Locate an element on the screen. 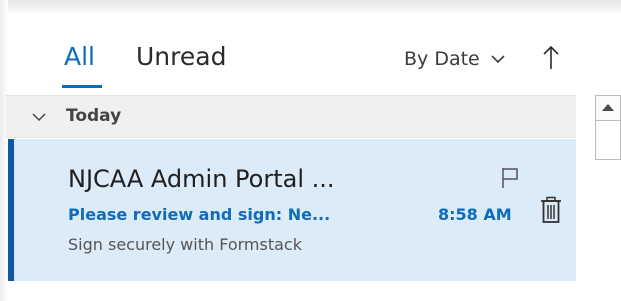 The image size is (621, 301). scroll-up-button is located at coordinates (608, 108).